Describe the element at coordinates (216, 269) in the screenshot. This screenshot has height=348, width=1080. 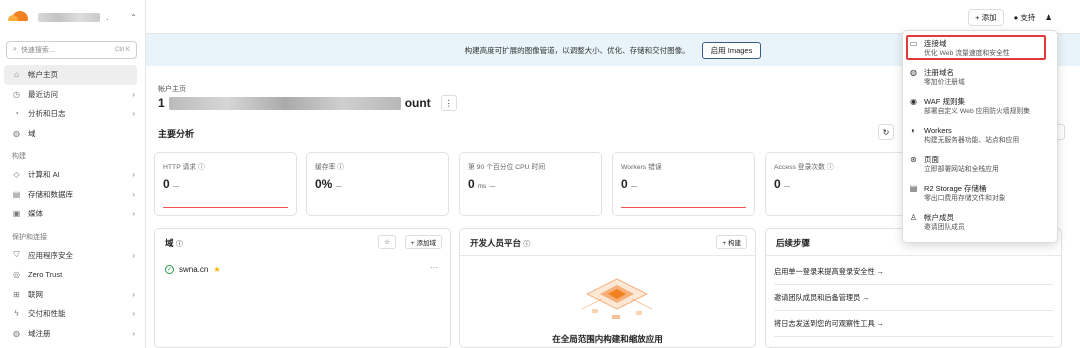
I see `star-icon: ★` at that location.